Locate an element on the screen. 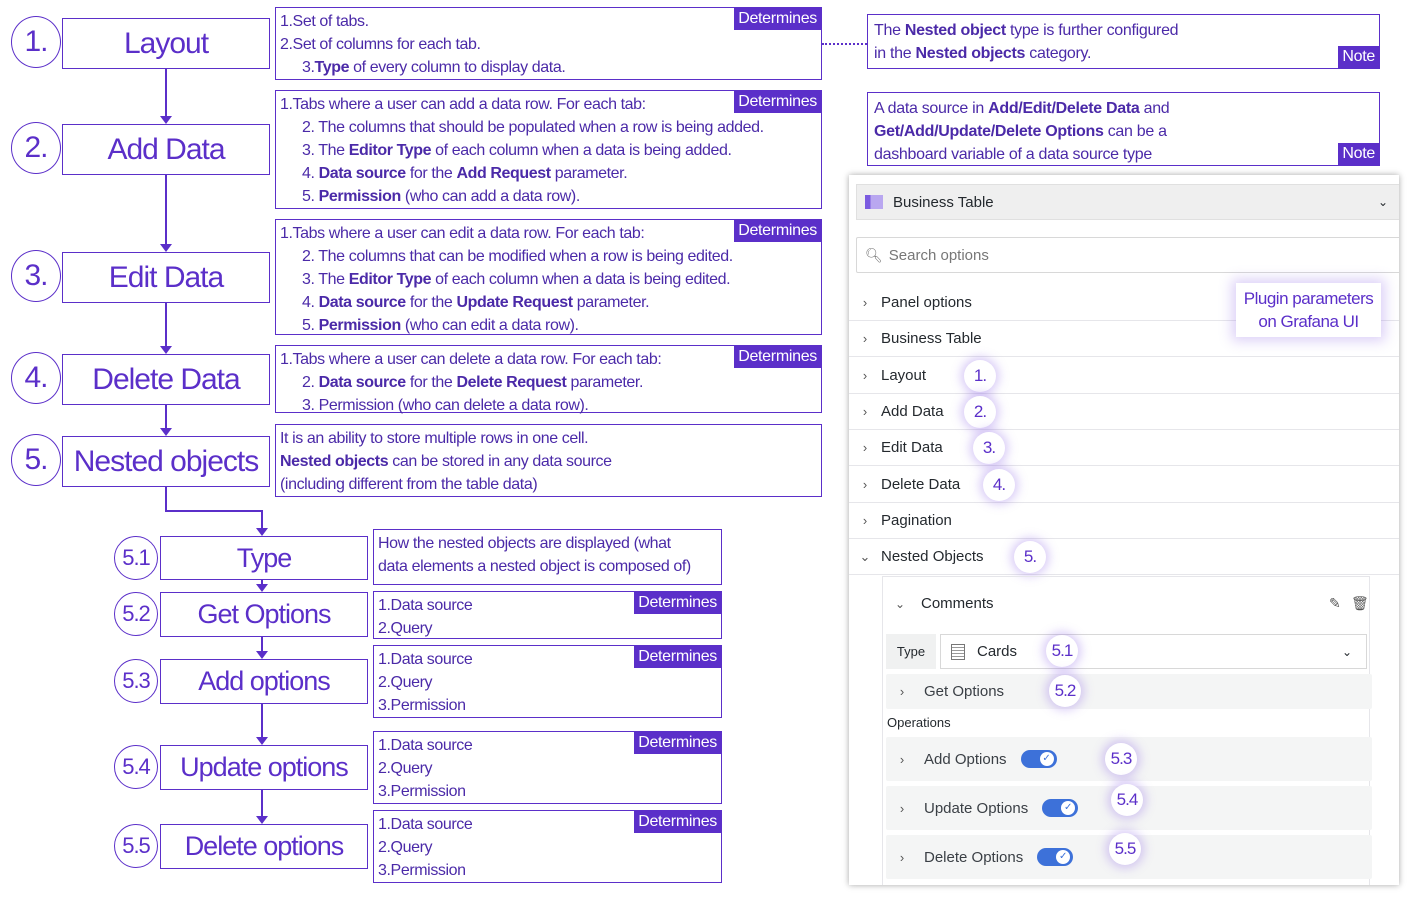 The width and height of the screenshot is (1409, 897). text-run: 3. is located at coordinates (308, 67).